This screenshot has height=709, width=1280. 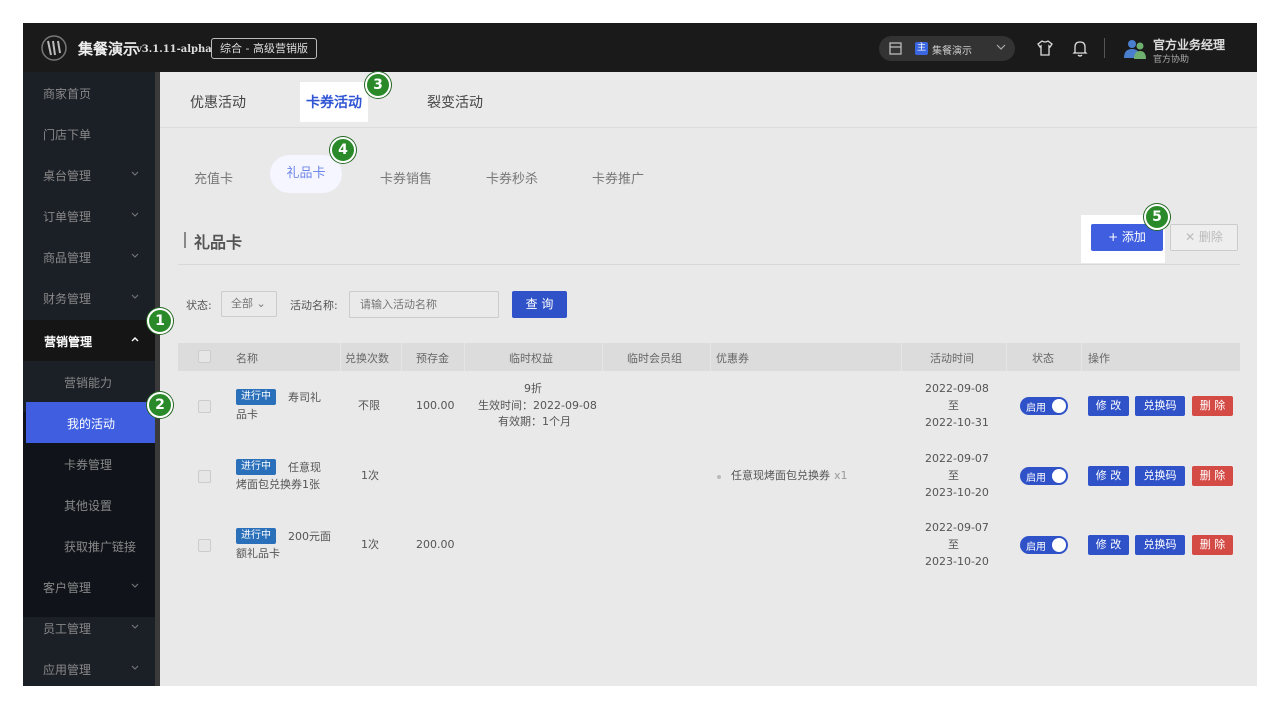 I want to click on status-filter-label: 状态:, so click(x=199, y=305).